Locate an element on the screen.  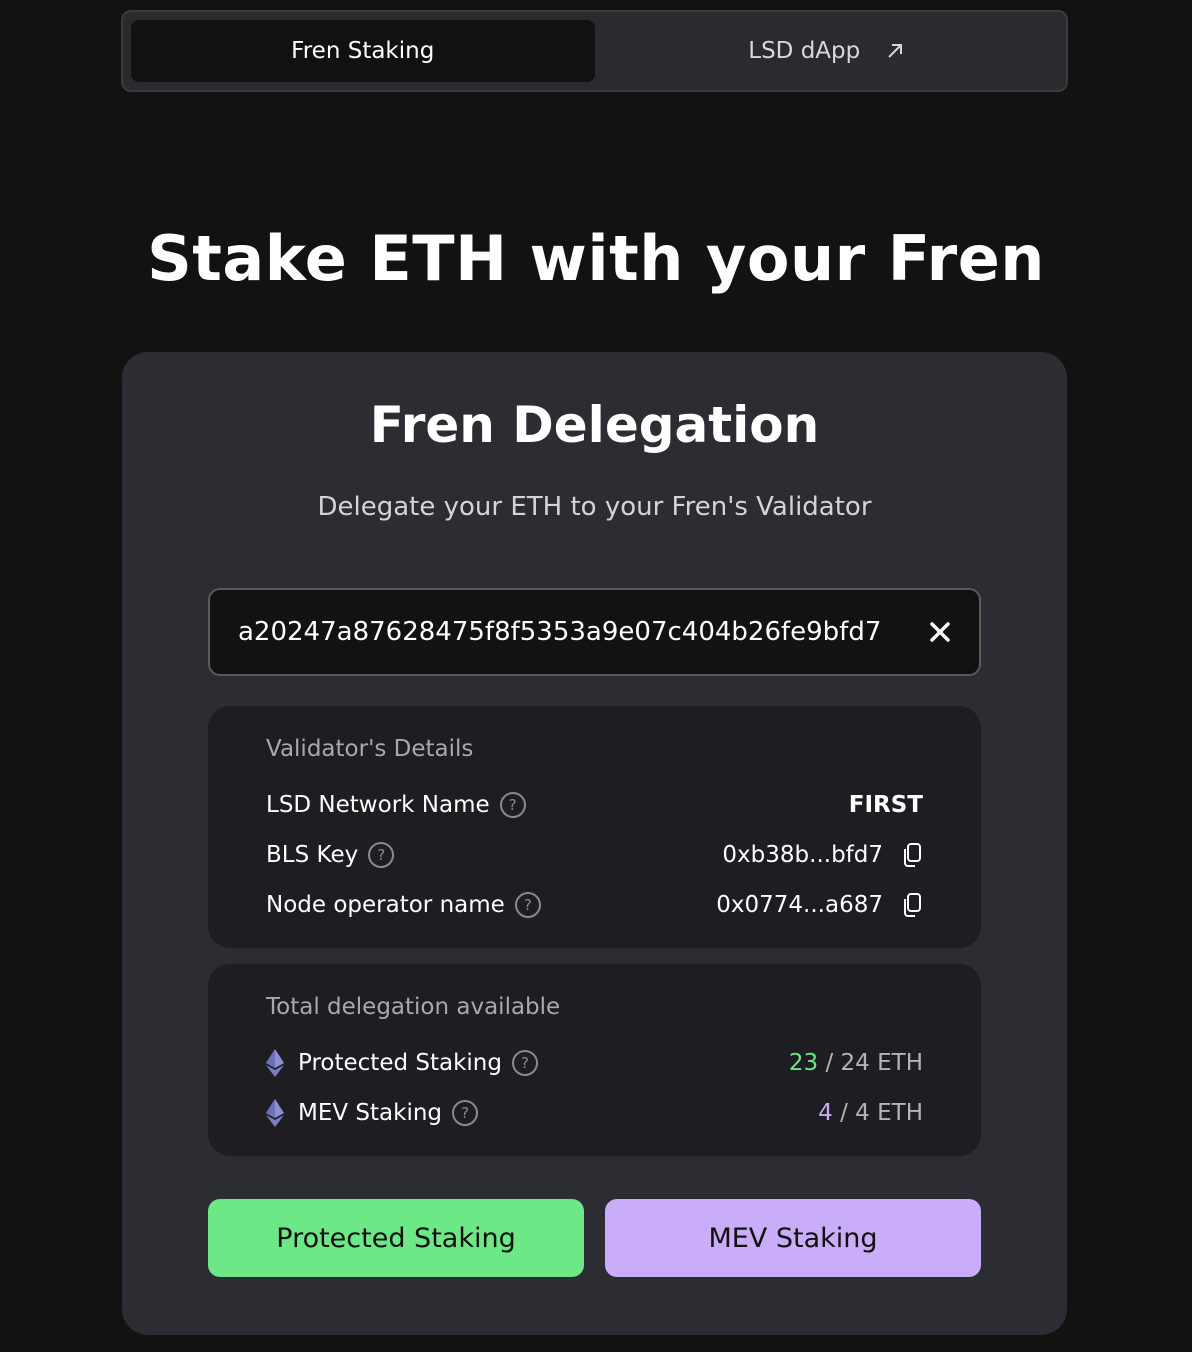
detail-row-lsd-network: LSD Network Name ? FIRST is located at coordinates (594, 805).